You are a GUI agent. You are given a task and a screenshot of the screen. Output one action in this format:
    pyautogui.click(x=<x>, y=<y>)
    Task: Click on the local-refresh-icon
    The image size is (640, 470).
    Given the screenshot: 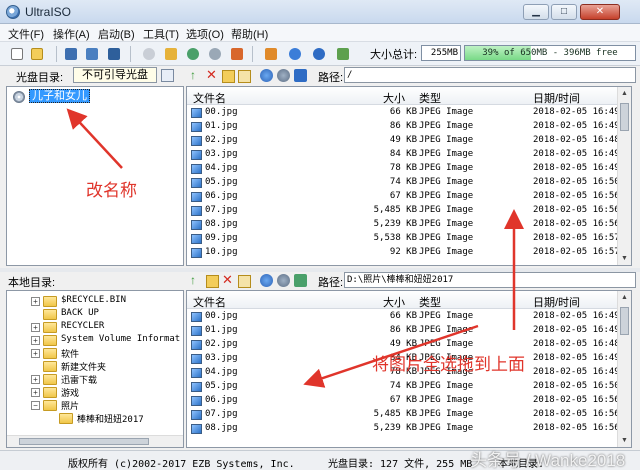 What is the action you would take?
    pyautogui.click(x=300, y=280)
    